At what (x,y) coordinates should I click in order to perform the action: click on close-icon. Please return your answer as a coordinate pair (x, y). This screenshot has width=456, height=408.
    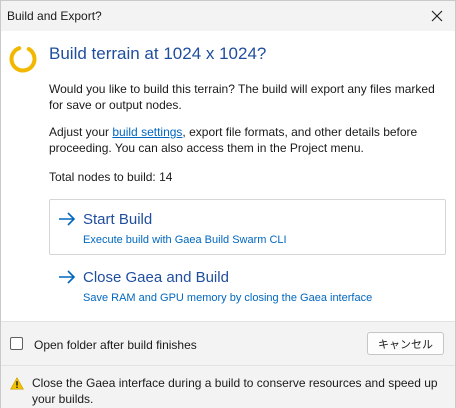
    Looking at the image, I should click on (437, 16).